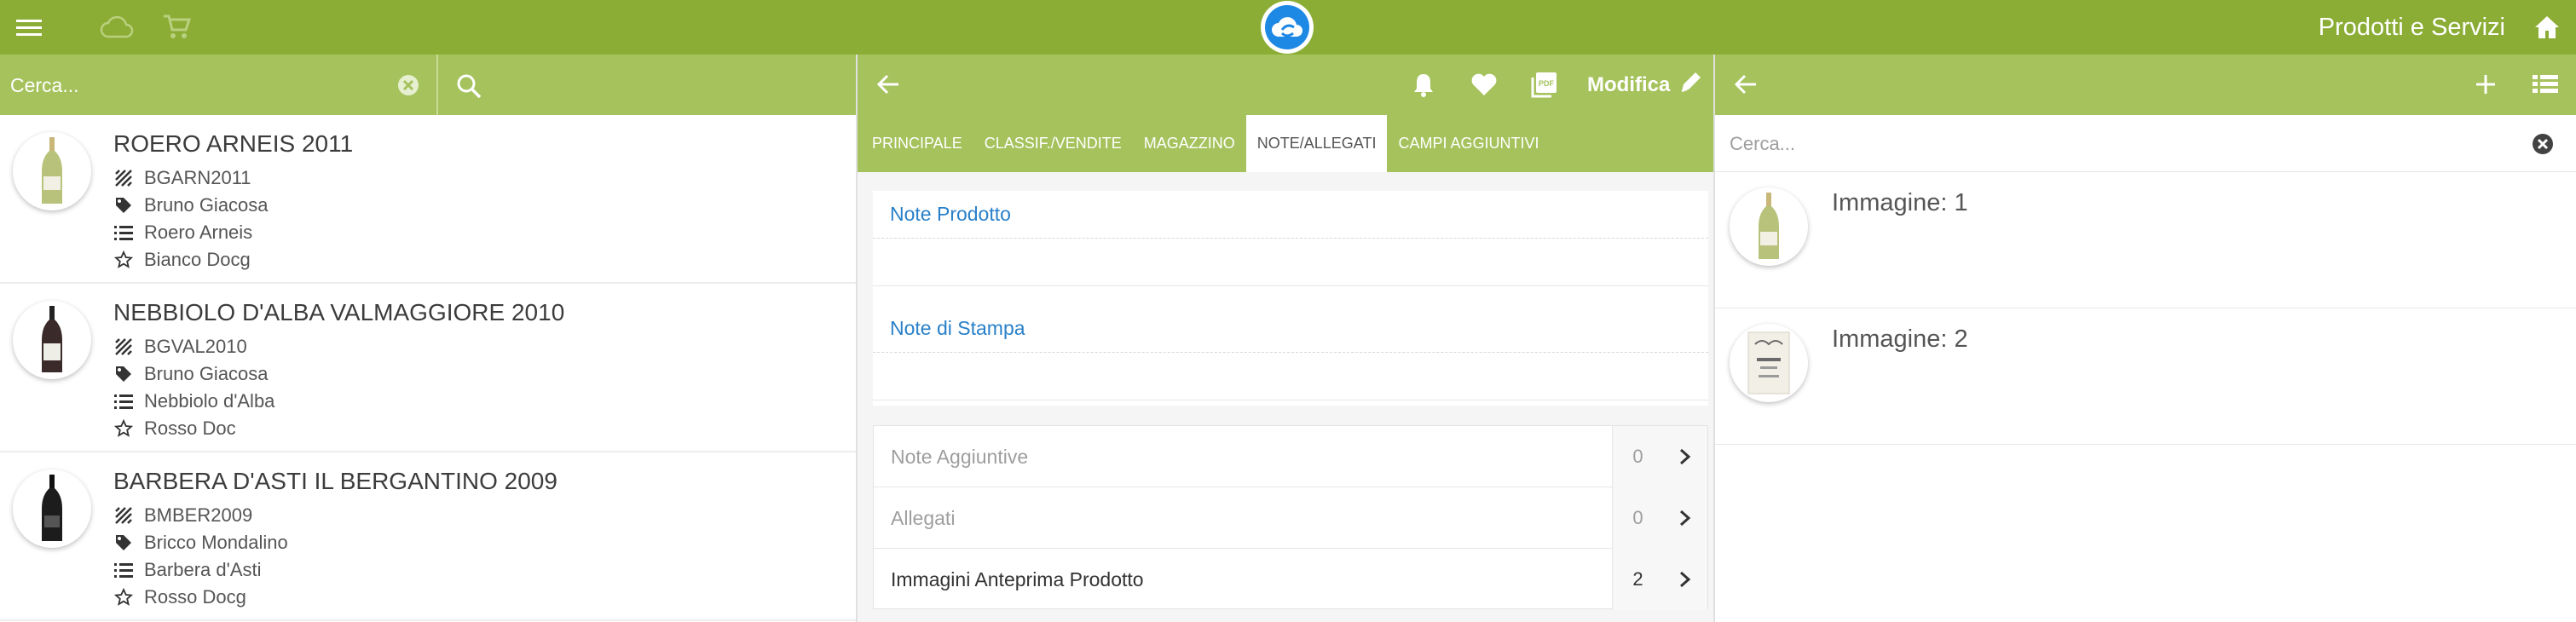 The image size is (2576, 622). I want to click on product-category-line: Roero Arneis, so click(182, 232).